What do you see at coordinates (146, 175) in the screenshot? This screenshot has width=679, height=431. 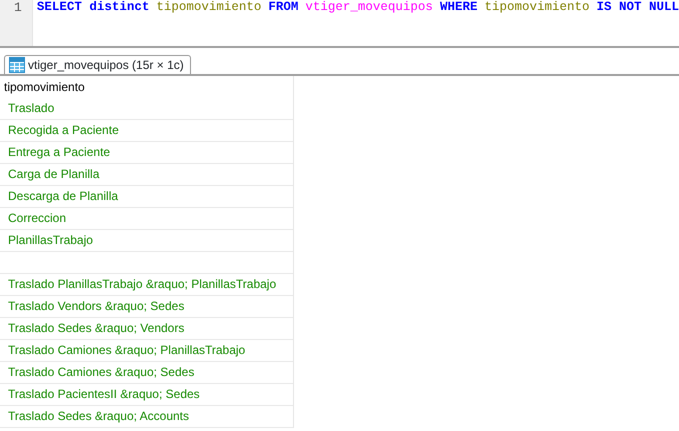 I see `table-cell: Carga de Planilla` at bounding box center [146, 175].